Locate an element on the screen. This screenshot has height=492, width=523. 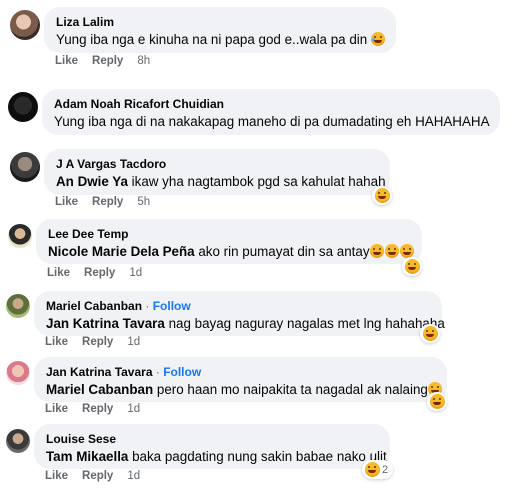
comment-time: 5h is located at coordinates (143, 202).